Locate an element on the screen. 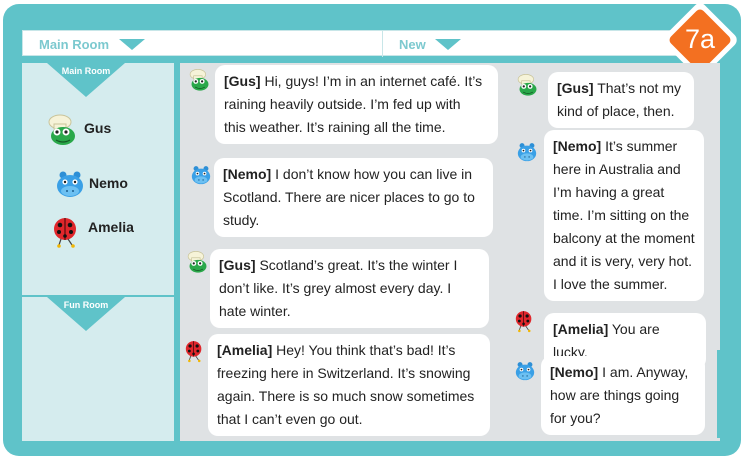 This screenshot has height=460, width=745. sidebar-user-amelia: Amelia is located at coordinates (111, 227).